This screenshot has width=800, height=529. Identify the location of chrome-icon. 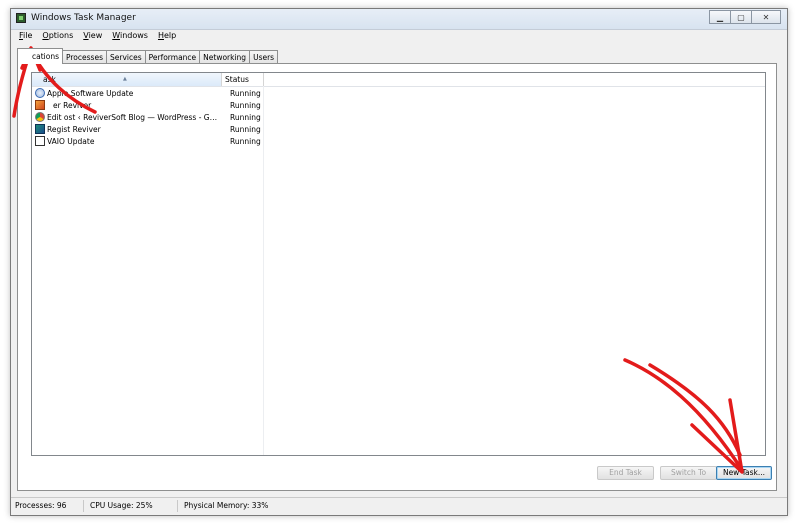
(40, 117).